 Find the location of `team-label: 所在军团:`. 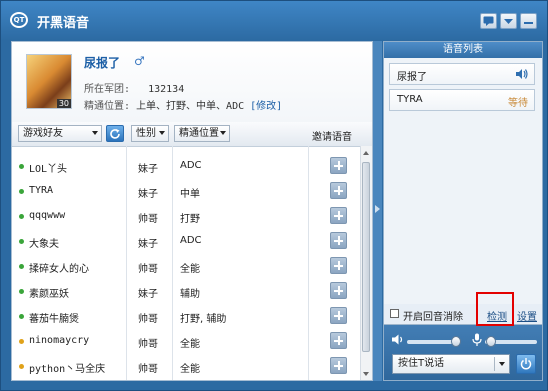

team-label: 所在军团: is located at coordinates (107, 89).